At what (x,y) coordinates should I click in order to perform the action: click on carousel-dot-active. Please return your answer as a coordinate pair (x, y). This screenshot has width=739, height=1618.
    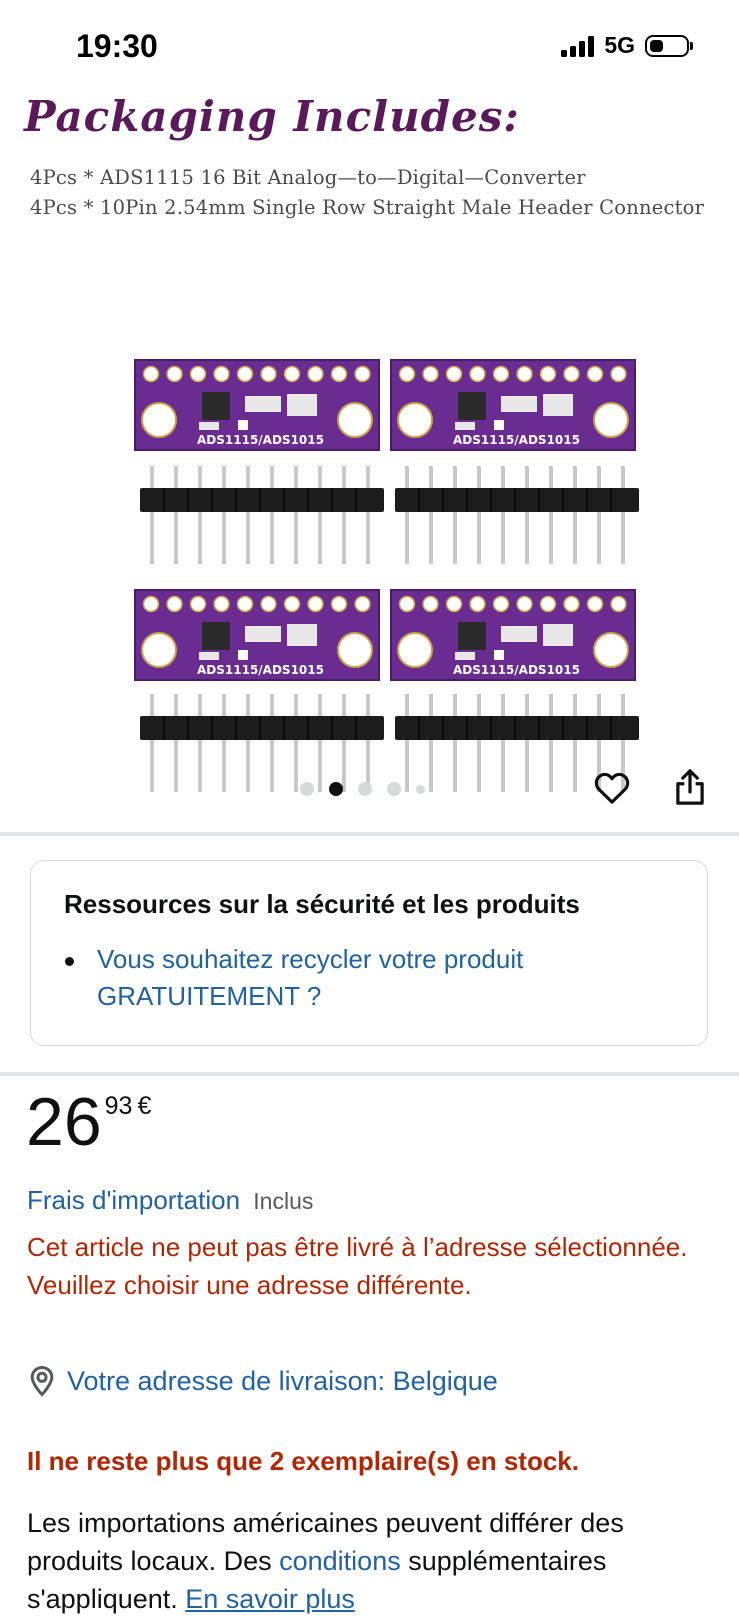
    Looking at the image, I should click on (336, 789).